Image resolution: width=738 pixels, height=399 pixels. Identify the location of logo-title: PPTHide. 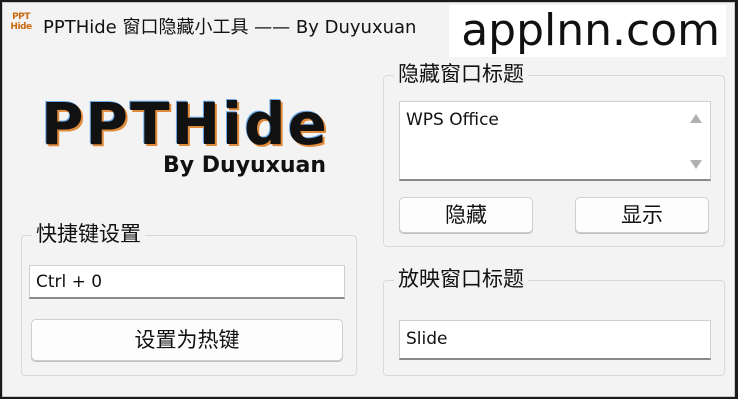
(185, 124).